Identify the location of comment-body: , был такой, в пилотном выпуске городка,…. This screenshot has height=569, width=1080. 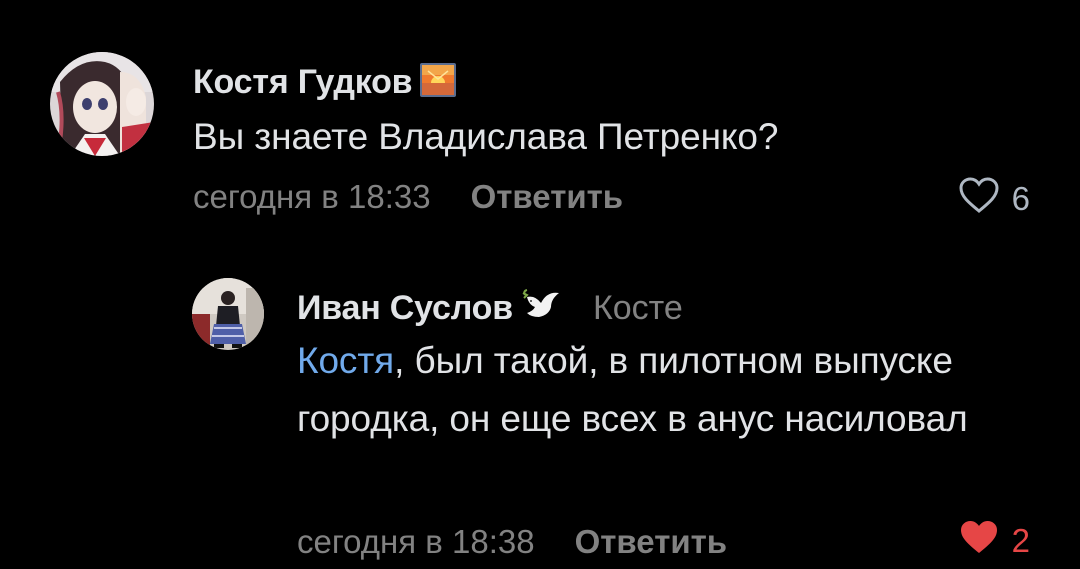
(632, 389).